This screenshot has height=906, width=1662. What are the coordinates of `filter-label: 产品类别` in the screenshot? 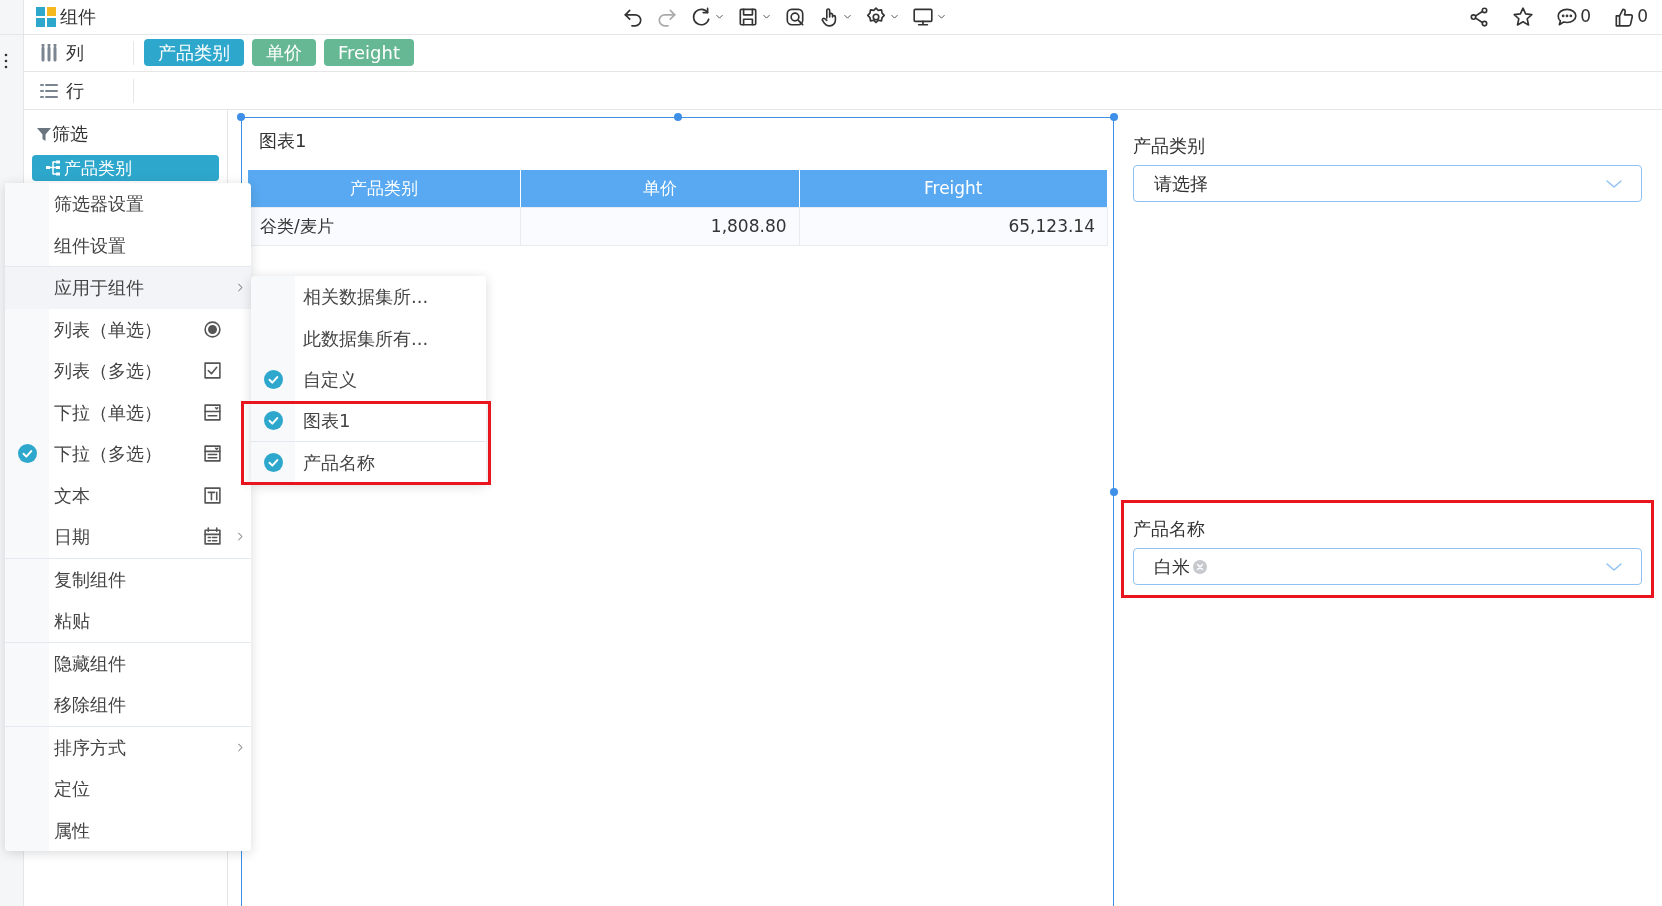 It's located at (1169, 146).